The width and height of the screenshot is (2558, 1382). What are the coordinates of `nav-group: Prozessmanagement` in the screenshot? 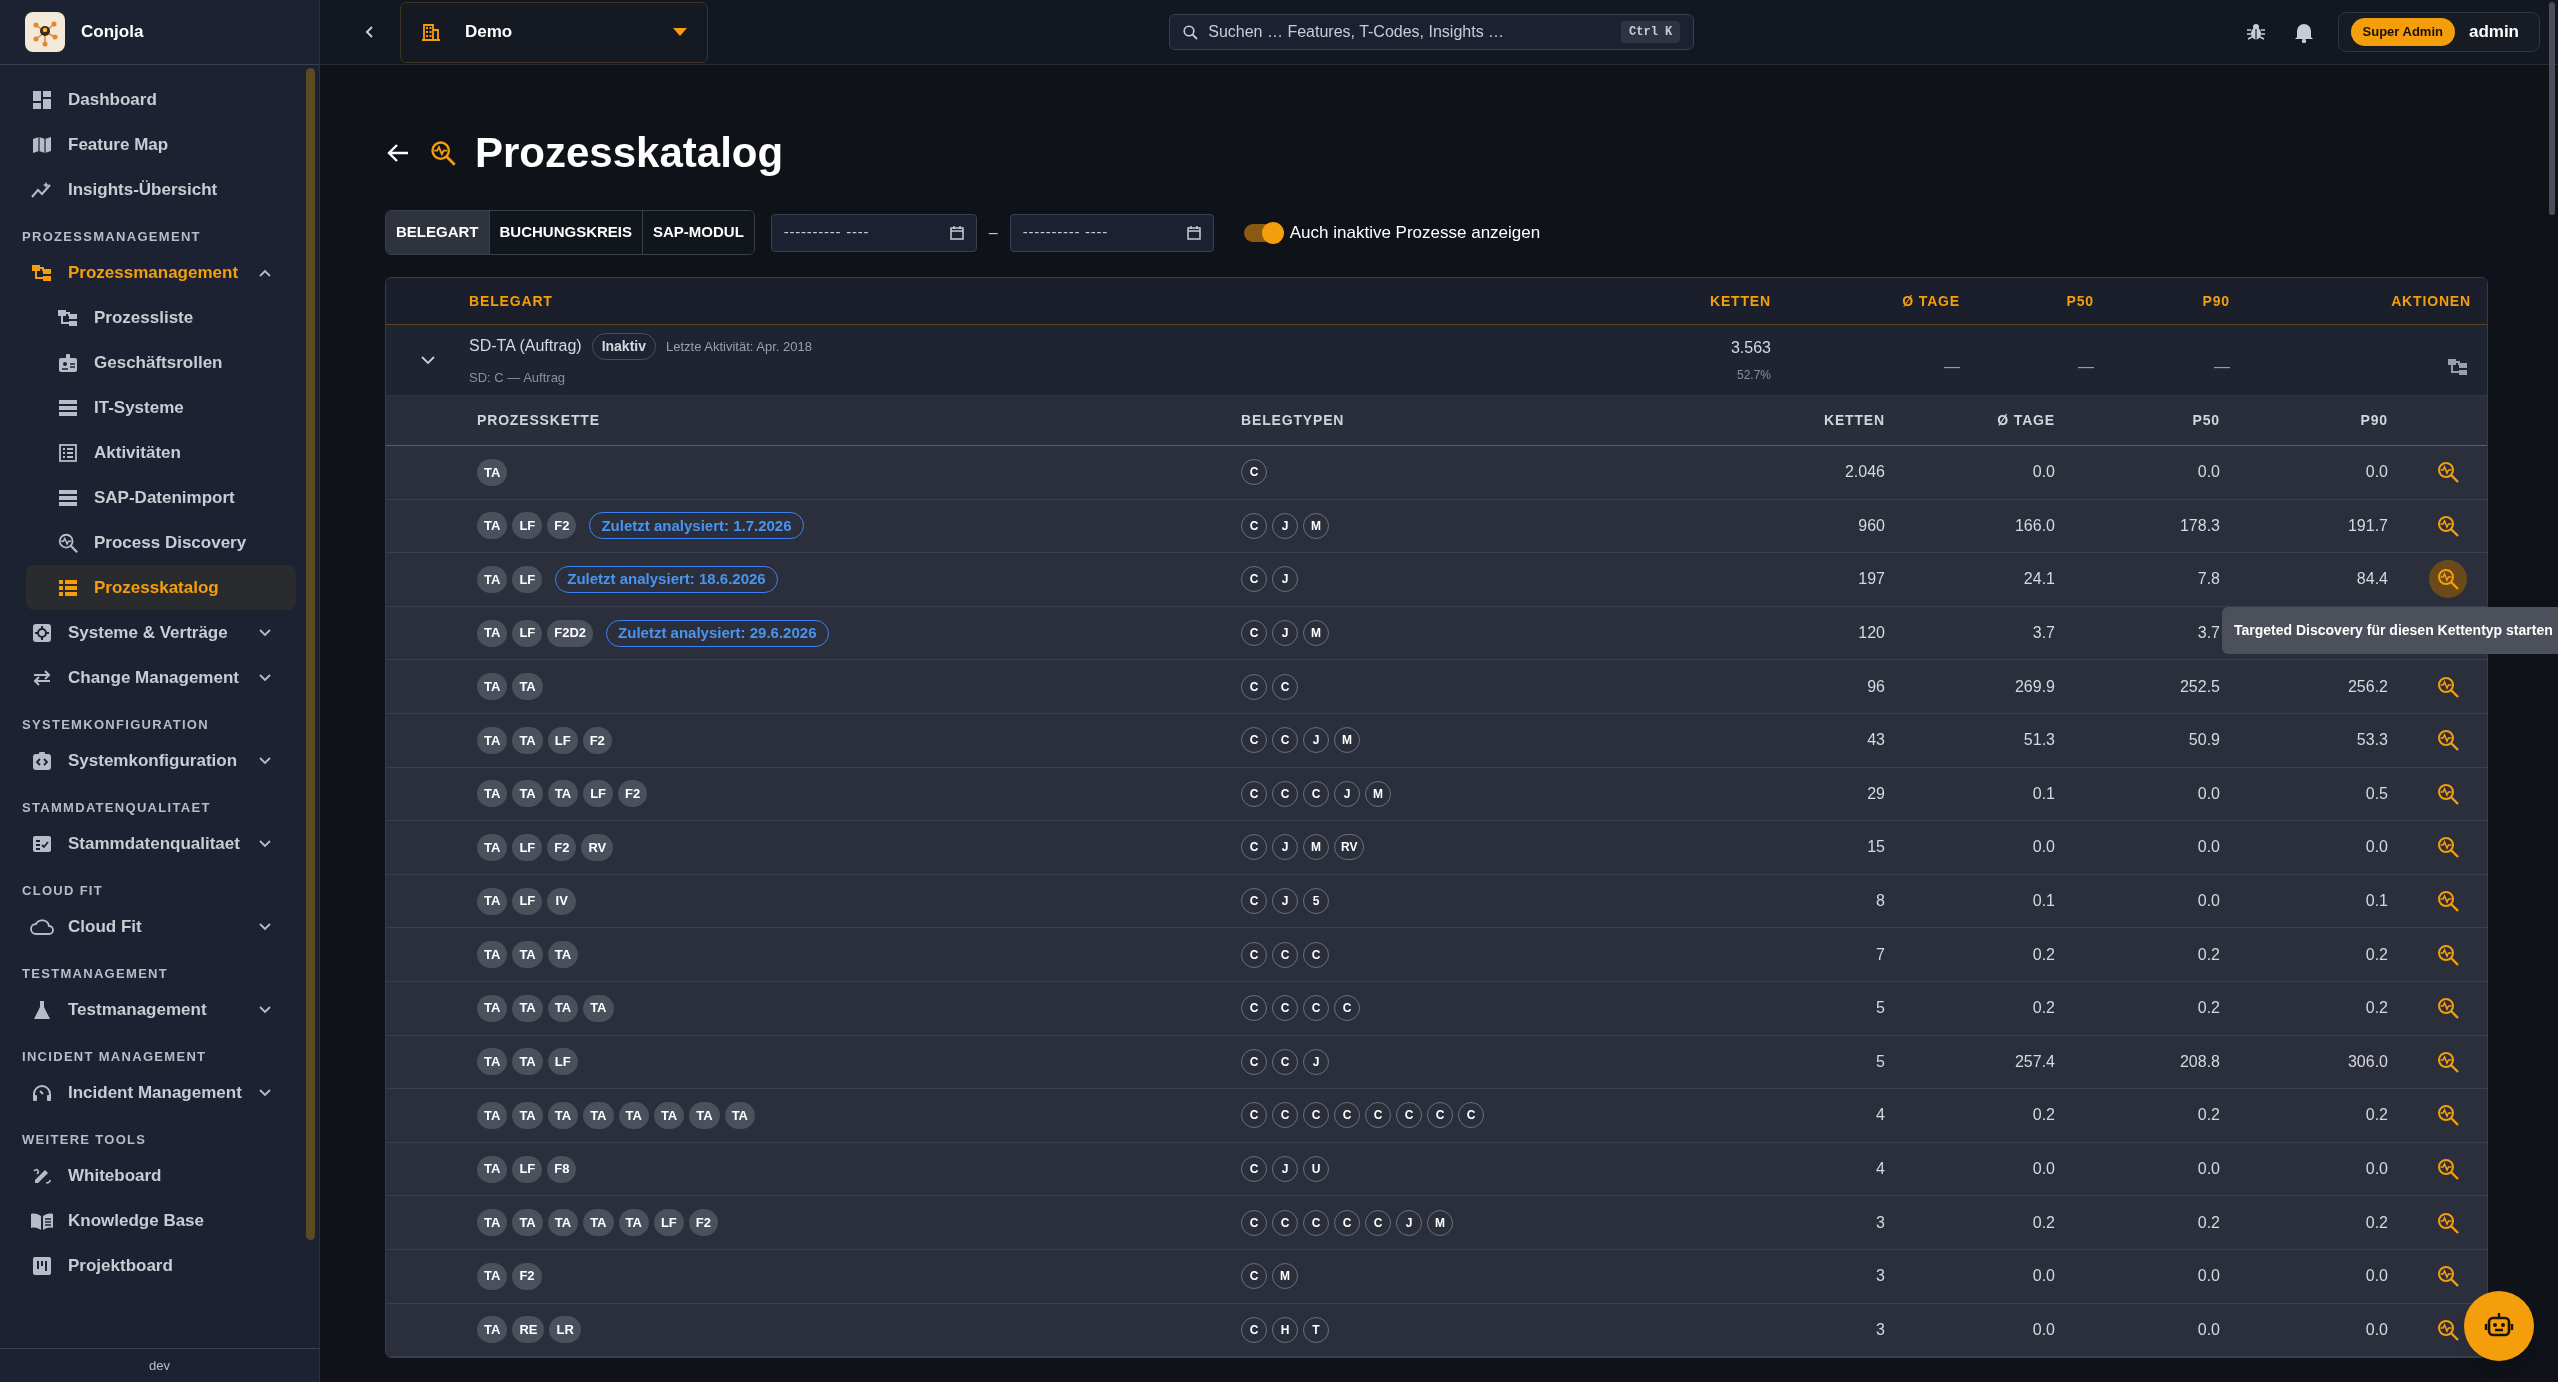 It's located at (147, 272).